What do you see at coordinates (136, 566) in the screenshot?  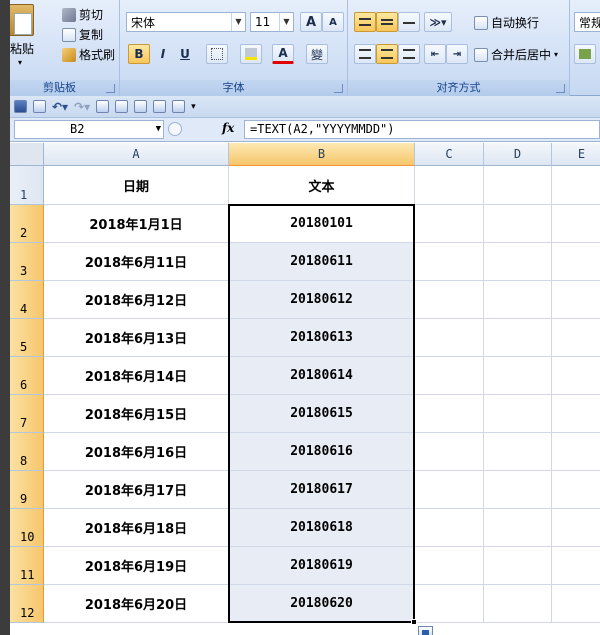 I see `date-cell: 2018年6月19日` at bounding box center [136, 566].